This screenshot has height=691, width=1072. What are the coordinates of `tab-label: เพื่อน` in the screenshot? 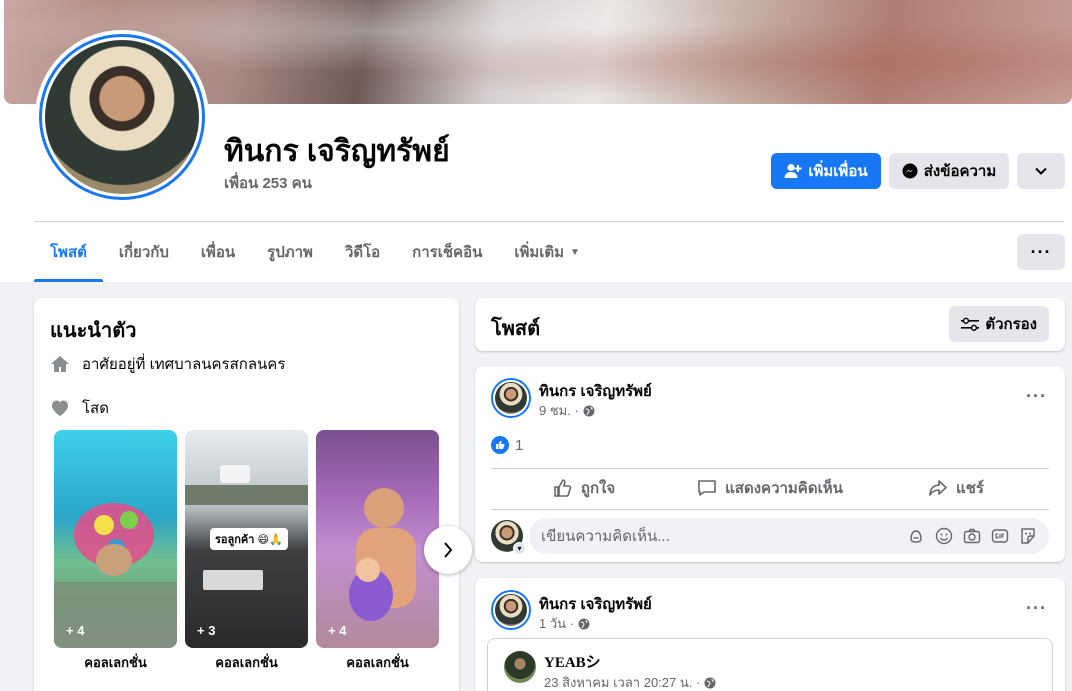 It's located at (218, 252).